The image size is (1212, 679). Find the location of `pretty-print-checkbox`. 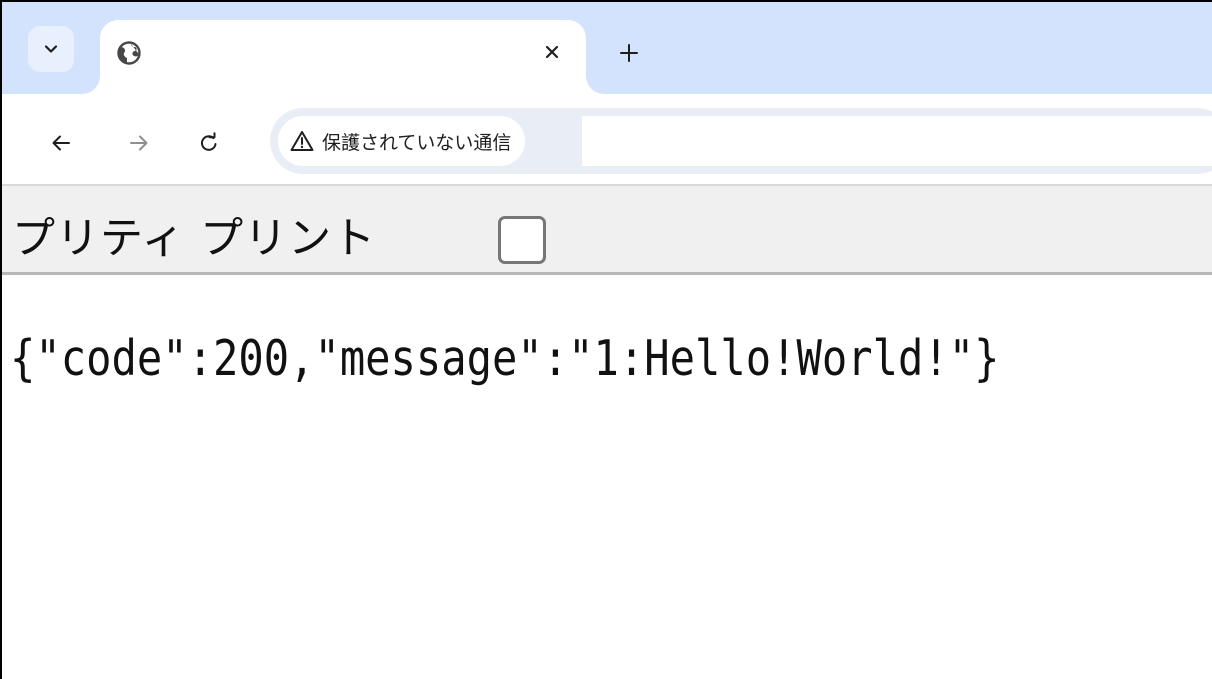

pretty-print-checkbox is located at coordinates (522, 240).